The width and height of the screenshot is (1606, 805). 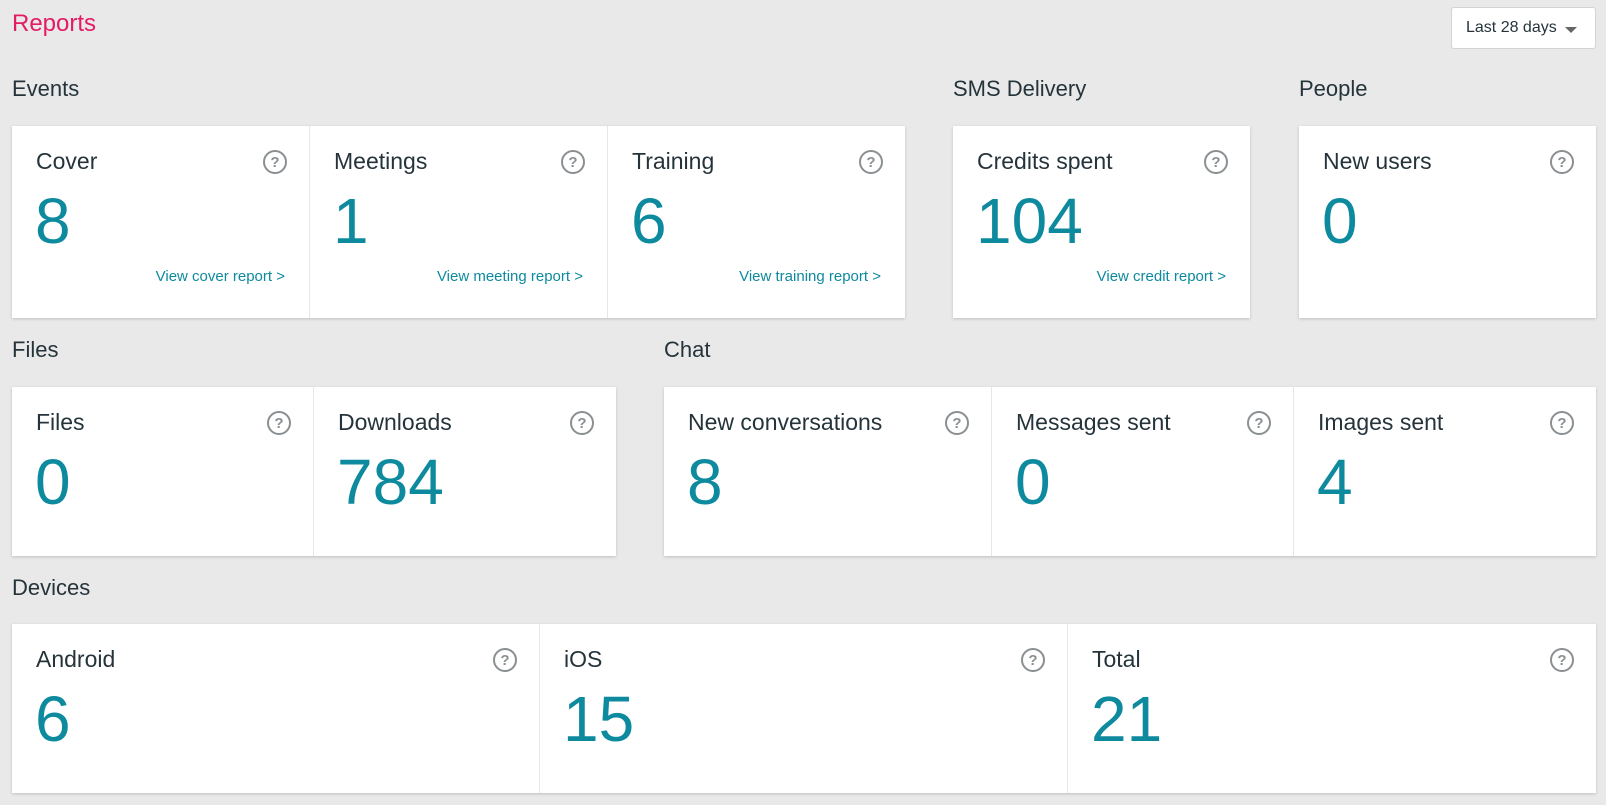 What do you see at coordinates (390, 482) in the screenshot?
I see `card-value: 784` at bounding box center [390, 482].